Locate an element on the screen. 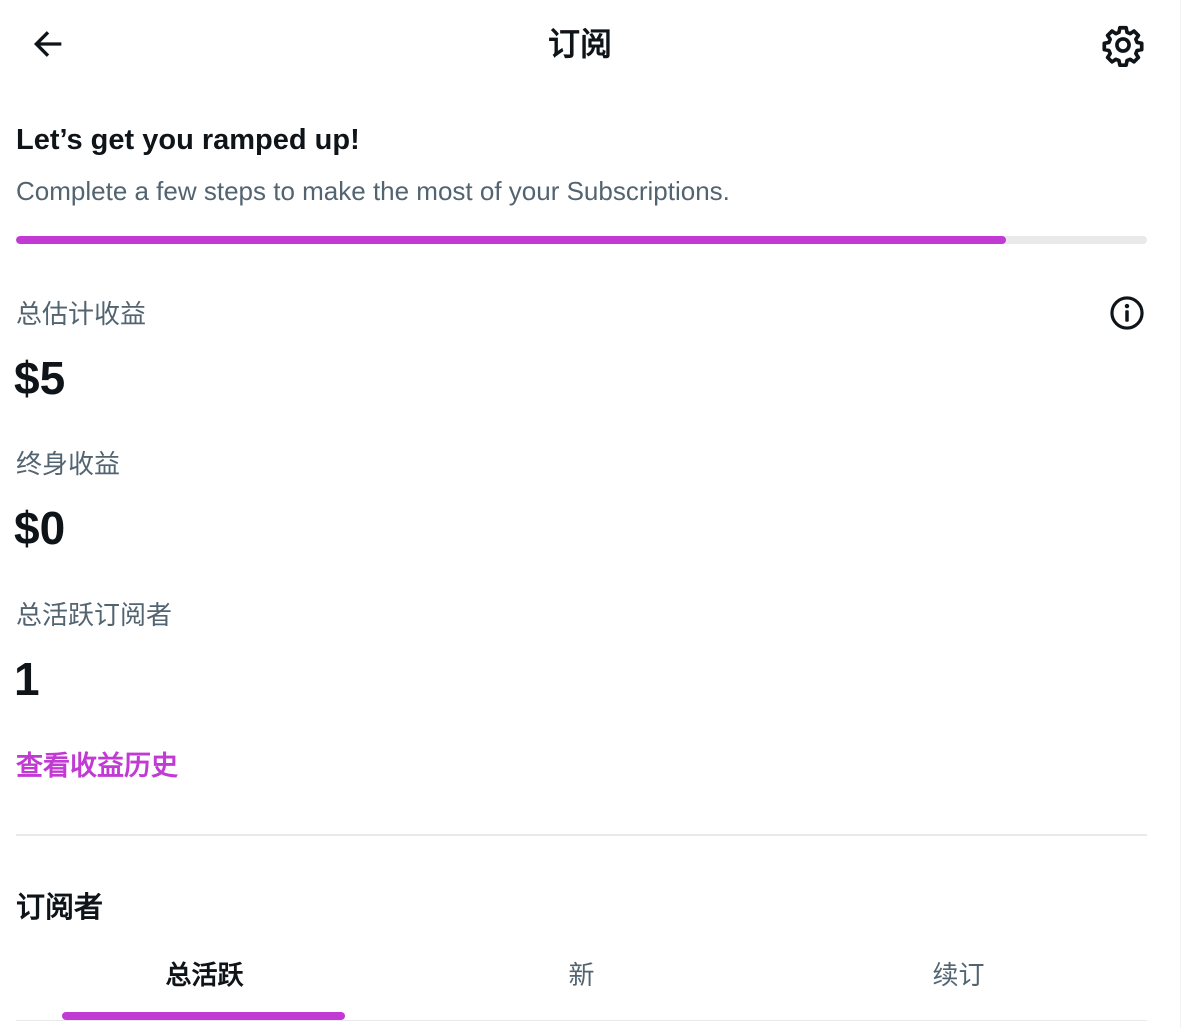  tabs-divider is located at coordinates (581, 1020).